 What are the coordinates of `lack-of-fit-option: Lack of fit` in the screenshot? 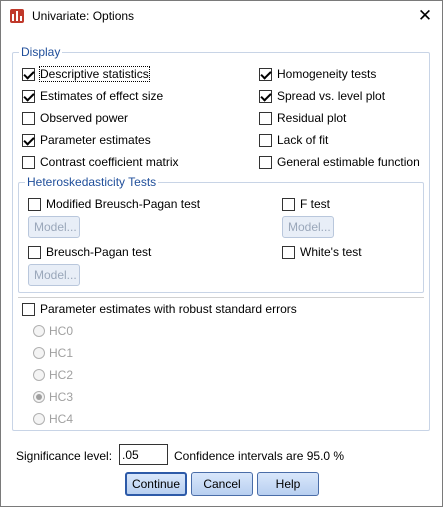 It's located at (293, 140).